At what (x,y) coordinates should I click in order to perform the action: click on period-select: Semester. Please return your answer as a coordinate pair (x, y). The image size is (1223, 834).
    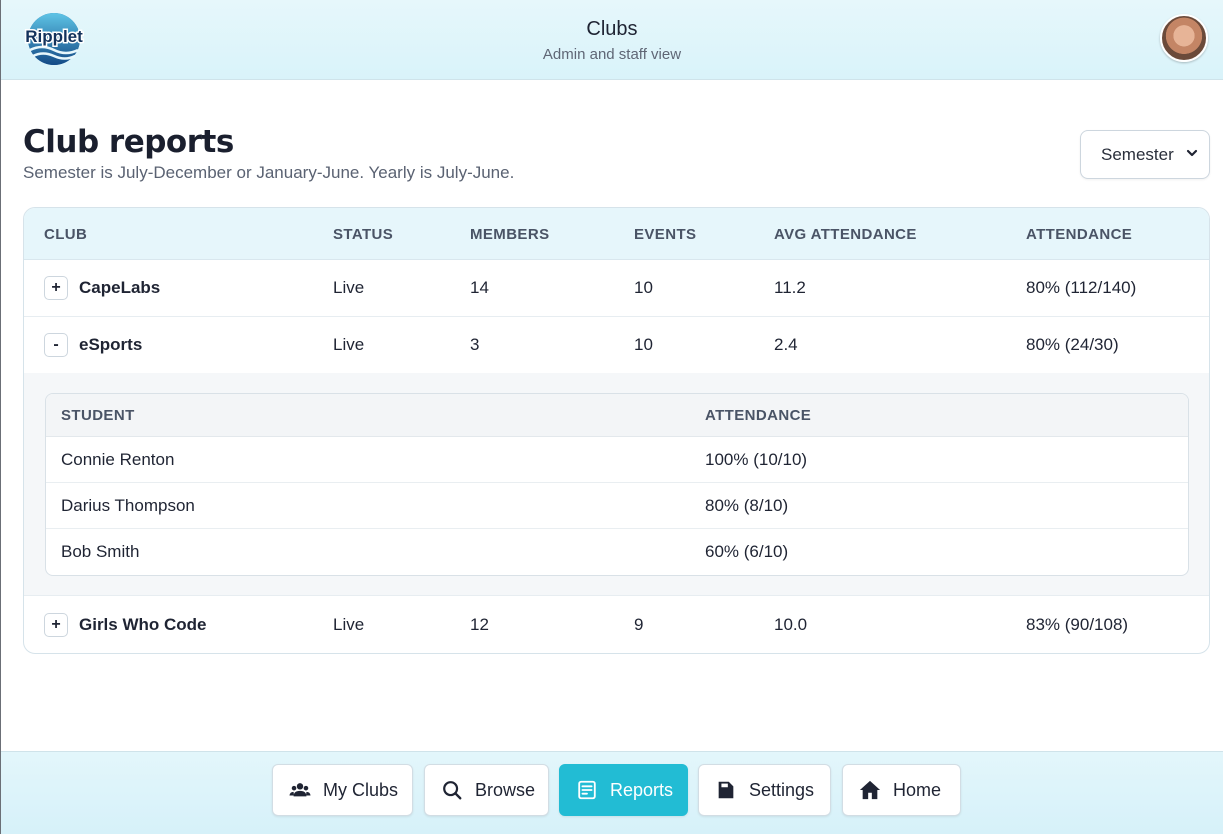
    Looking at the image, I should click on (1145, 154).